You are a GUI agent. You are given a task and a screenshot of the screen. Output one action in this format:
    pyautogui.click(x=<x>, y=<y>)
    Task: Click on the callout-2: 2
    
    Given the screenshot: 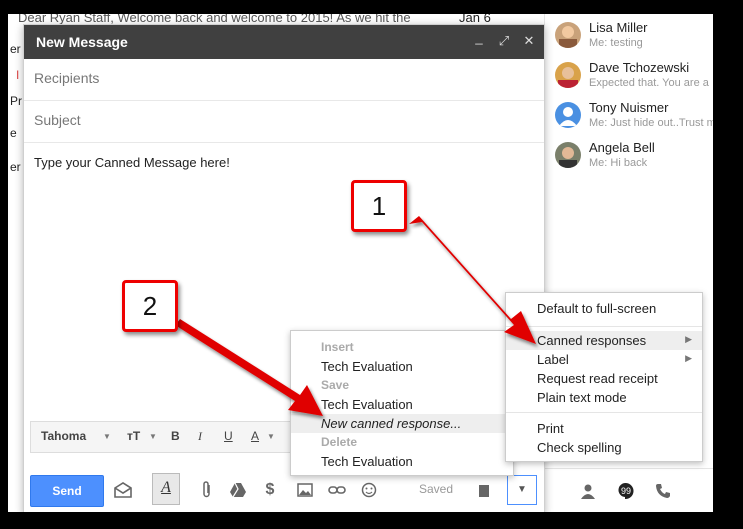 What is the action you would take?
    pyautogui.click(x=150, y=306)
    